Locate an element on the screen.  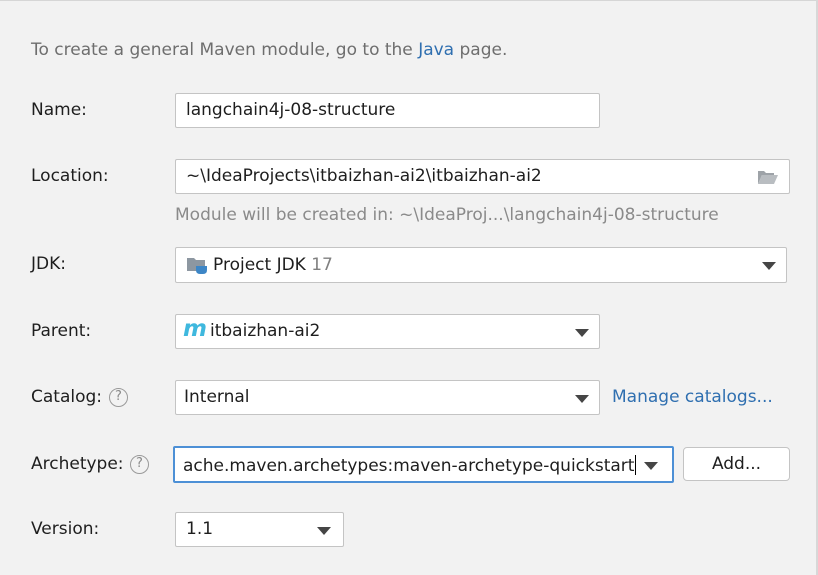
catalog-help-icon: ? is located at coordinates (118, 397).